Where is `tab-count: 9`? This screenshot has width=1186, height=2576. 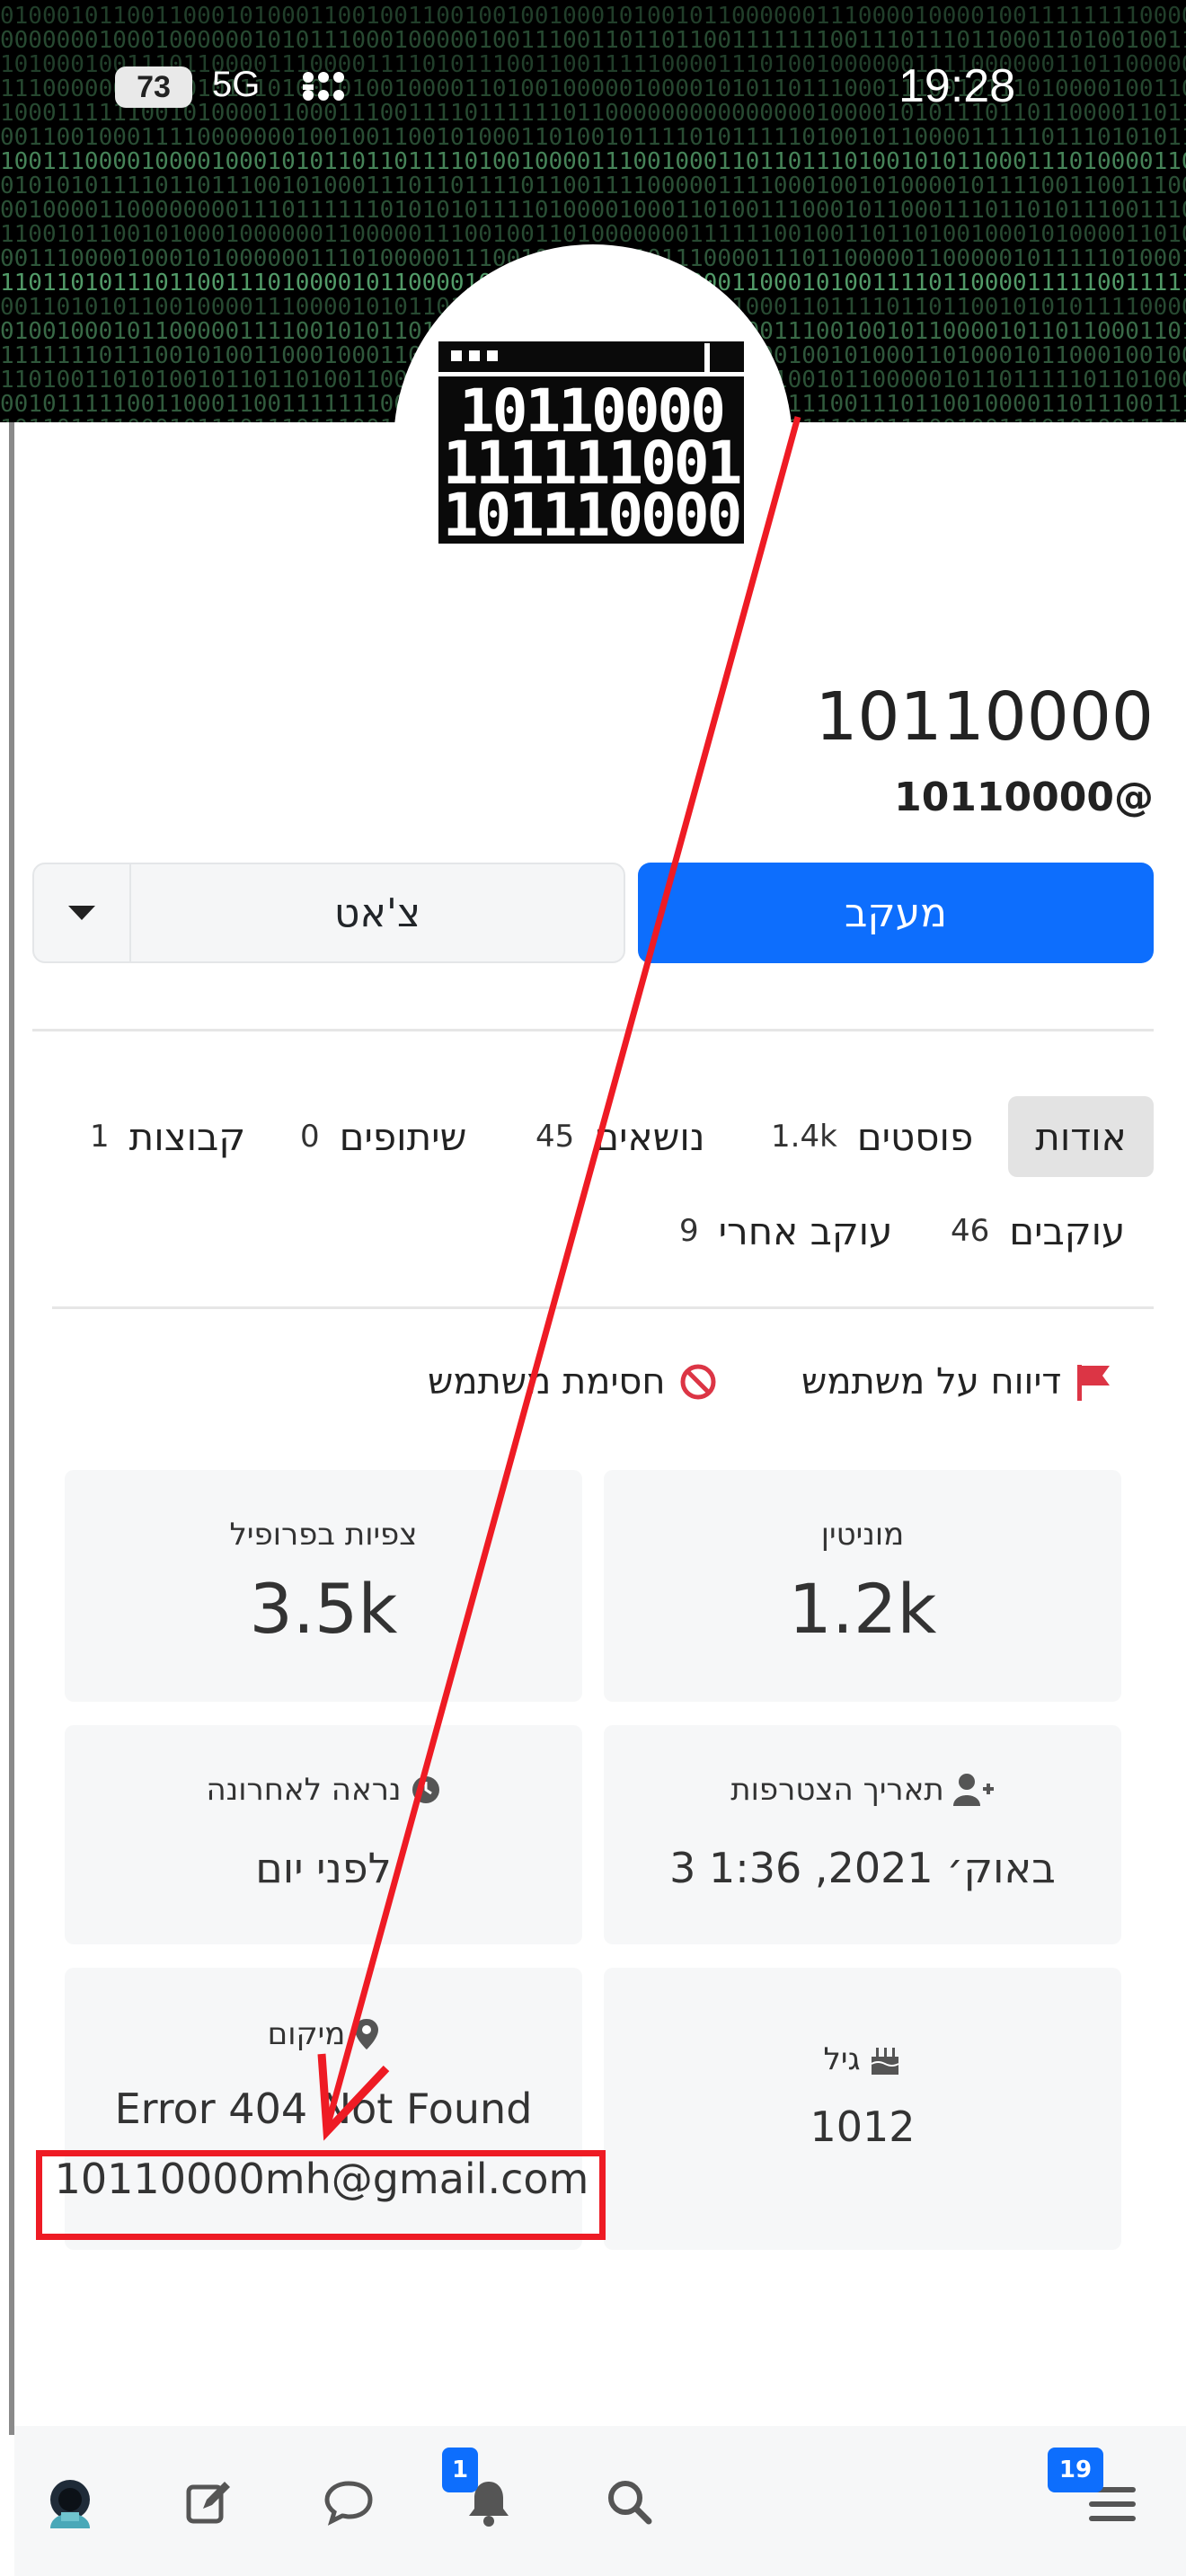
tab-count: 9 is located at coordinates (689, 1231).